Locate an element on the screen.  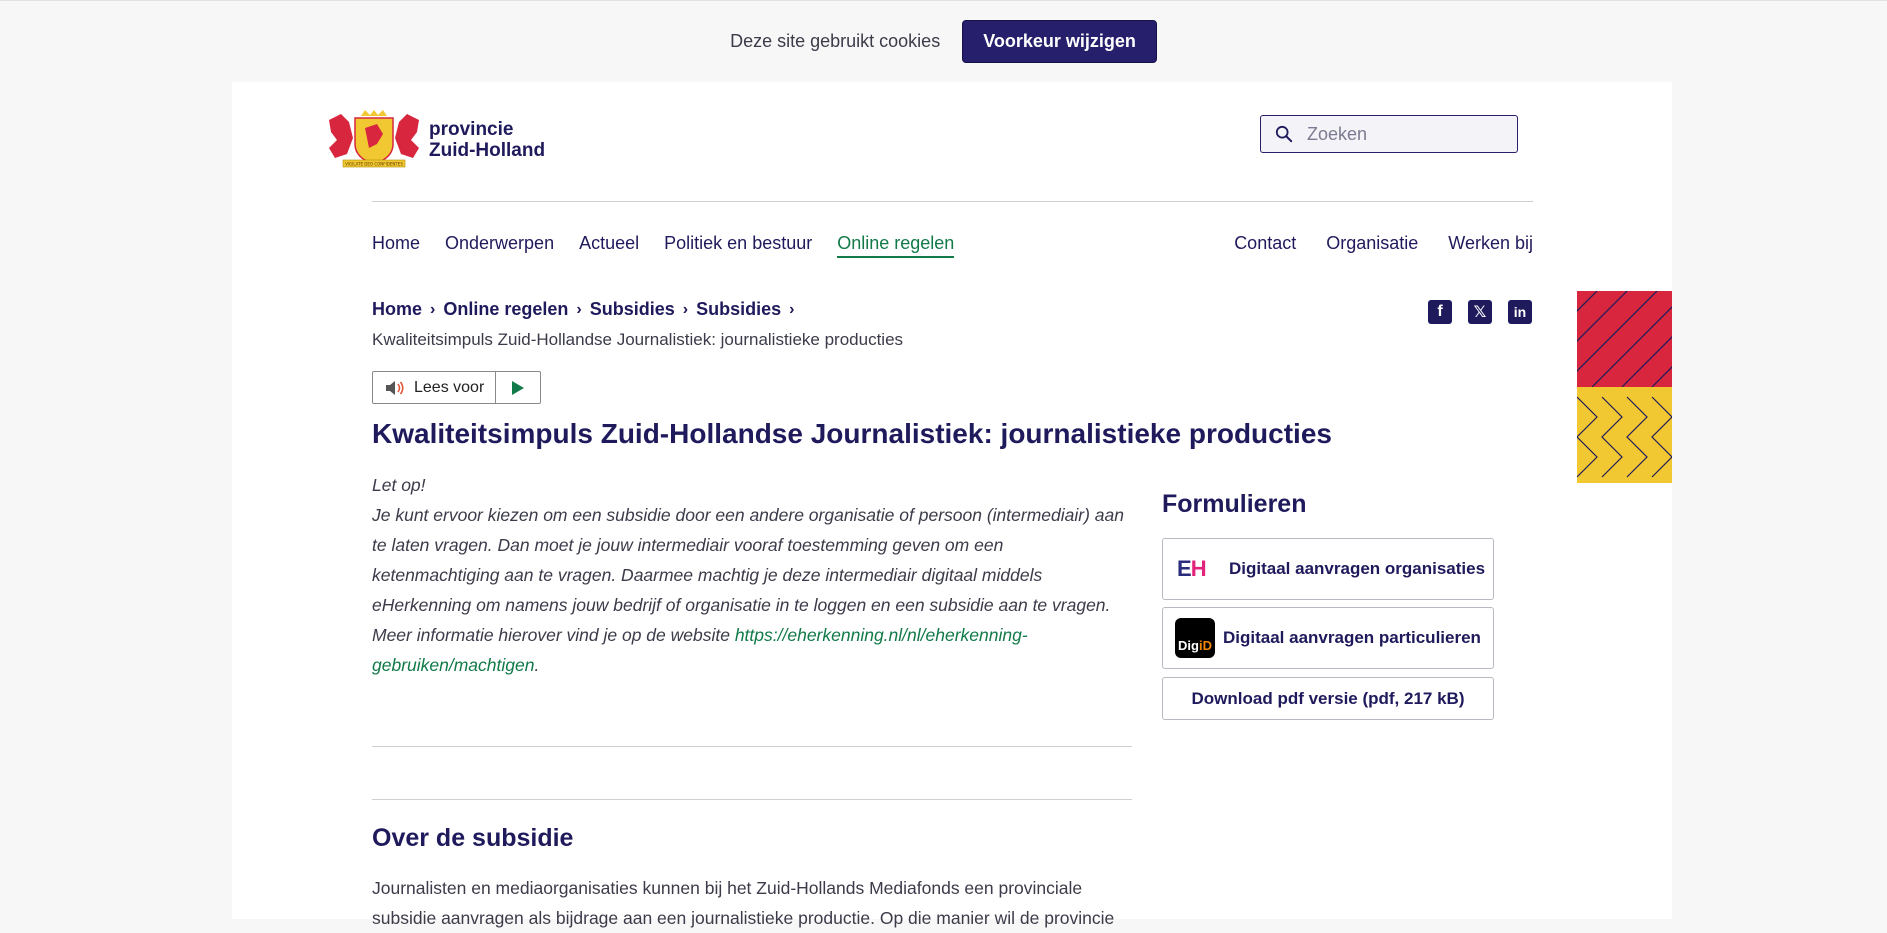
download-pdf-button: Download pdf versie (pdf, 217 kB) is located at coordinates (1328, 698).